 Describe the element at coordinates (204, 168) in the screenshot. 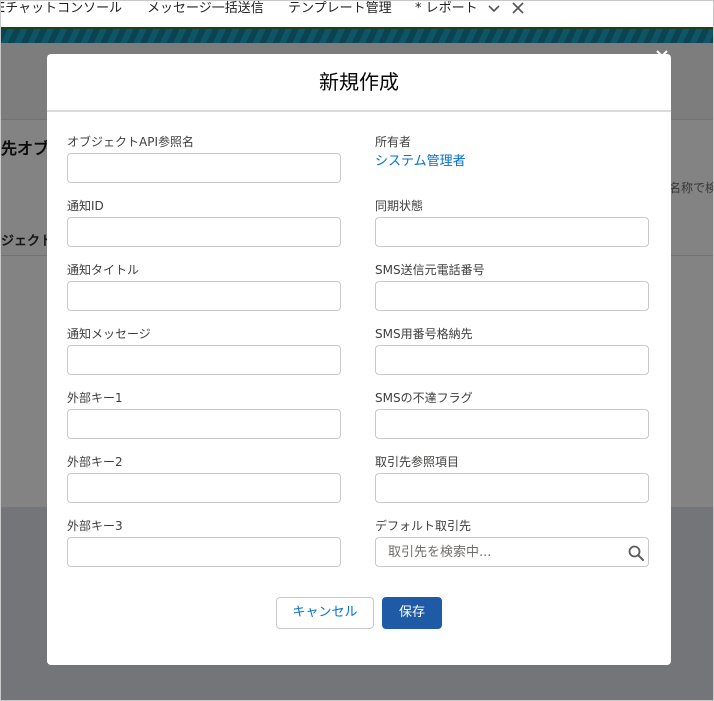

I see `object-api-name-input` at that location.